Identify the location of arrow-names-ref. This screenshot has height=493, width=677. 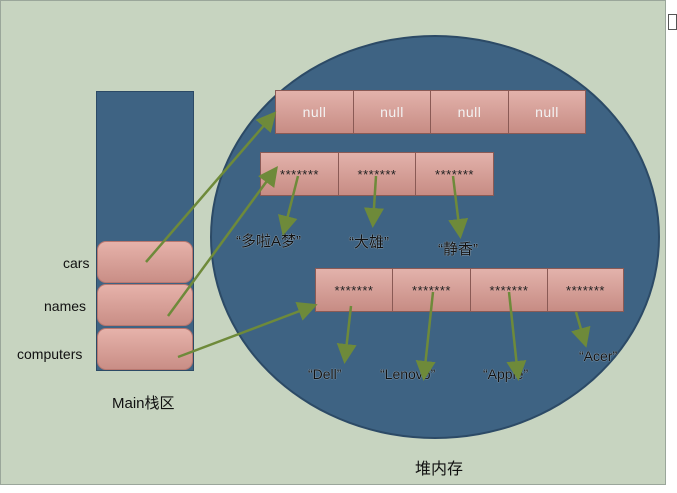
(222, 241).